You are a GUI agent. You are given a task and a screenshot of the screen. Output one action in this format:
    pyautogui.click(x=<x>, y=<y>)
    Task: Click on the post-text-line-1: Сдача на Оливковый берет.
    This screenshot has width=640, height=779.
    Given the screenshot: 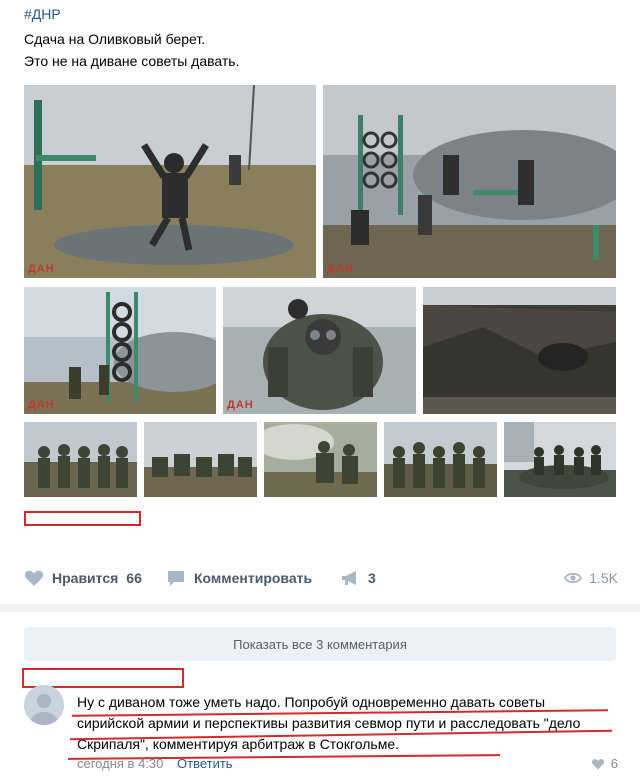 What is the action you would take?
    pyautogui.click(x=115, y=39)
    